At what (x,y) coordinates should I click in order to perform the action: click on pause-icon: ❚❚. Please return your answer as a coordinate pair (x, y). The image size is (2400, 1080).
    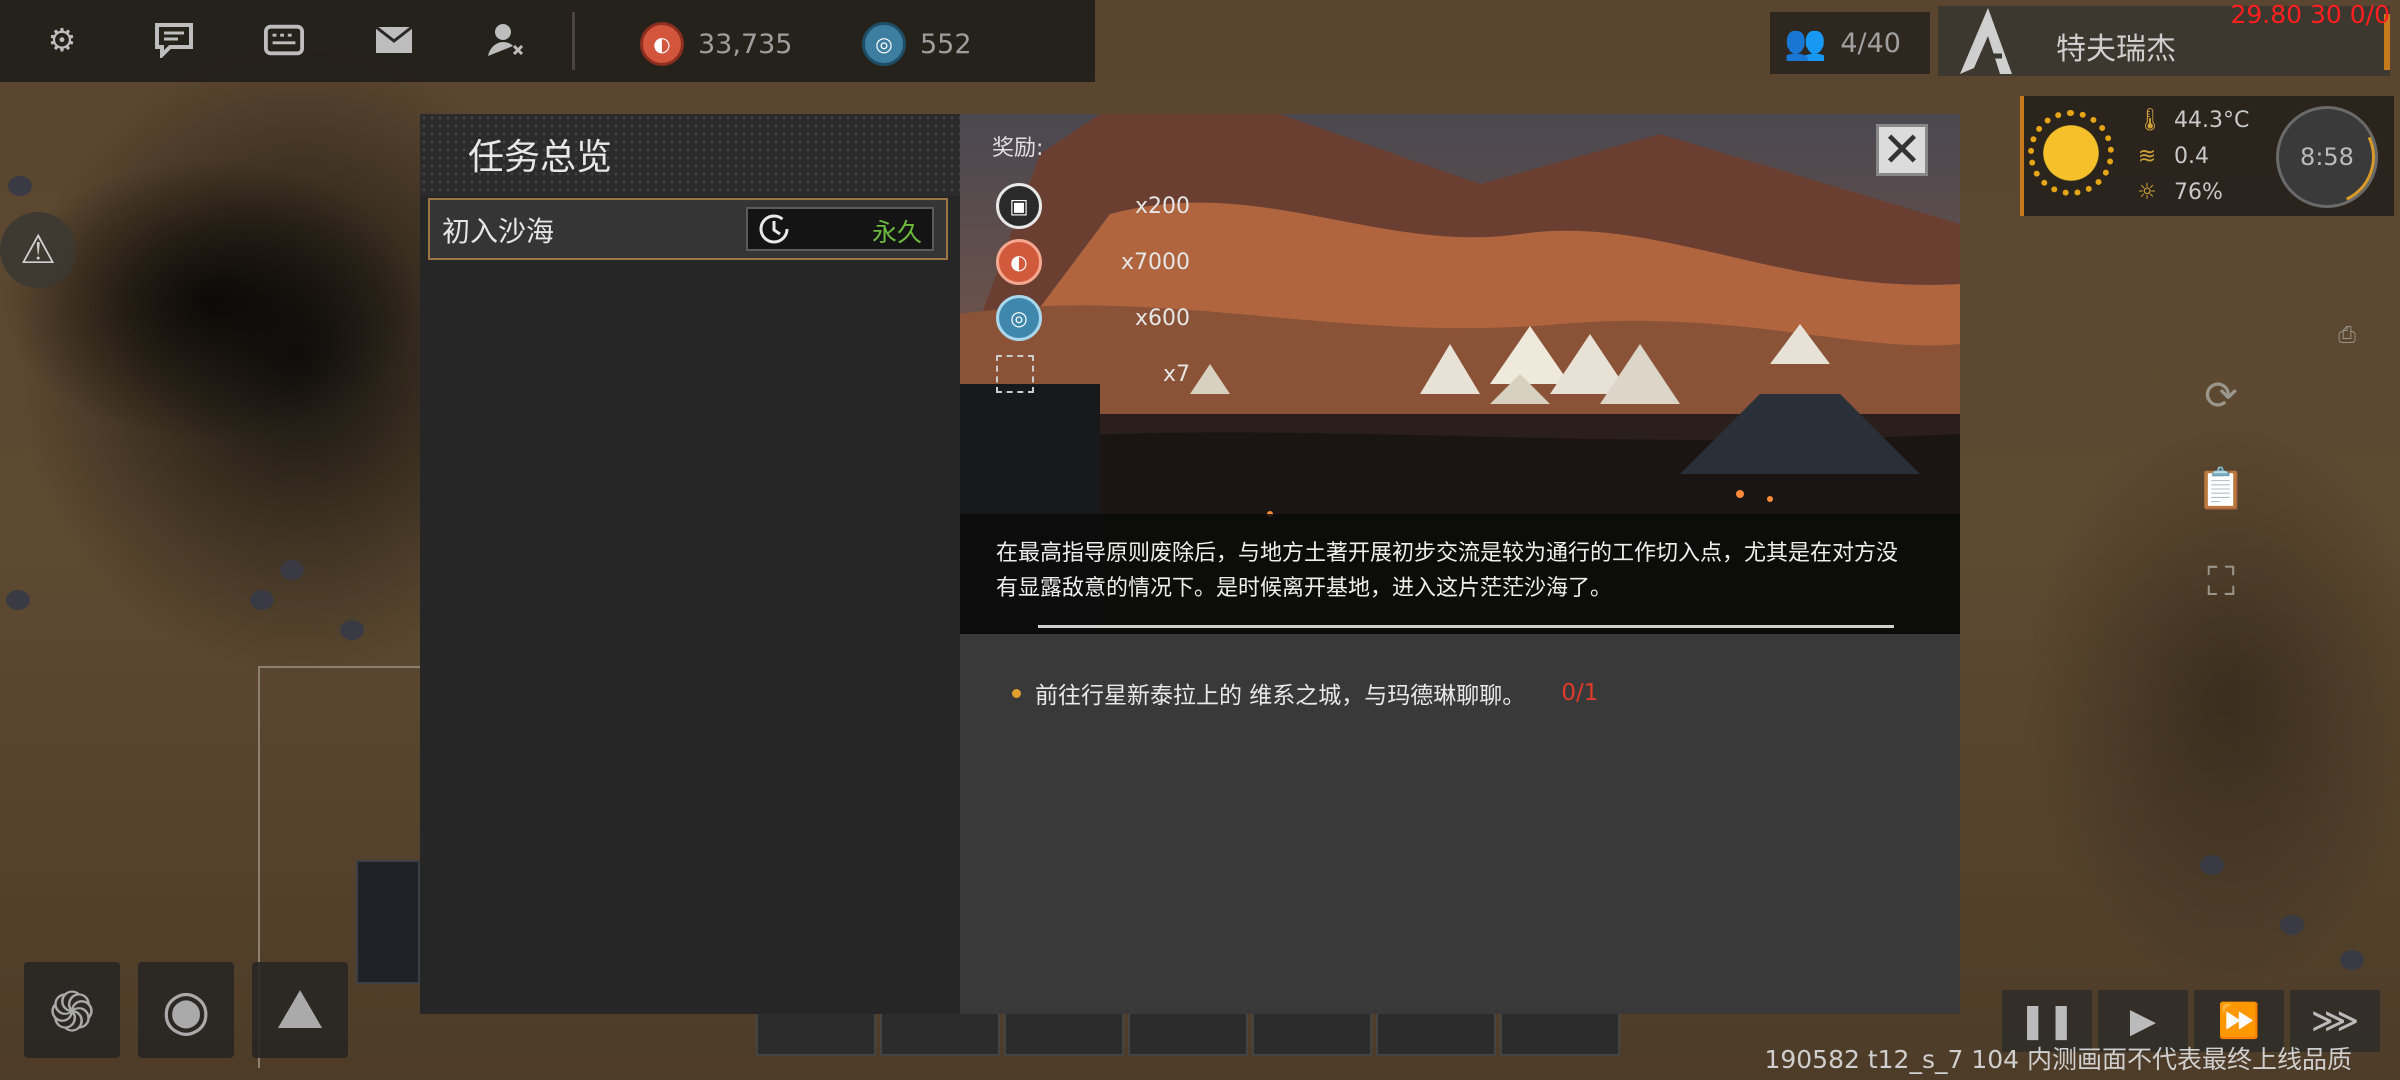
    Looking at the image, I should click on (2047, 1021).